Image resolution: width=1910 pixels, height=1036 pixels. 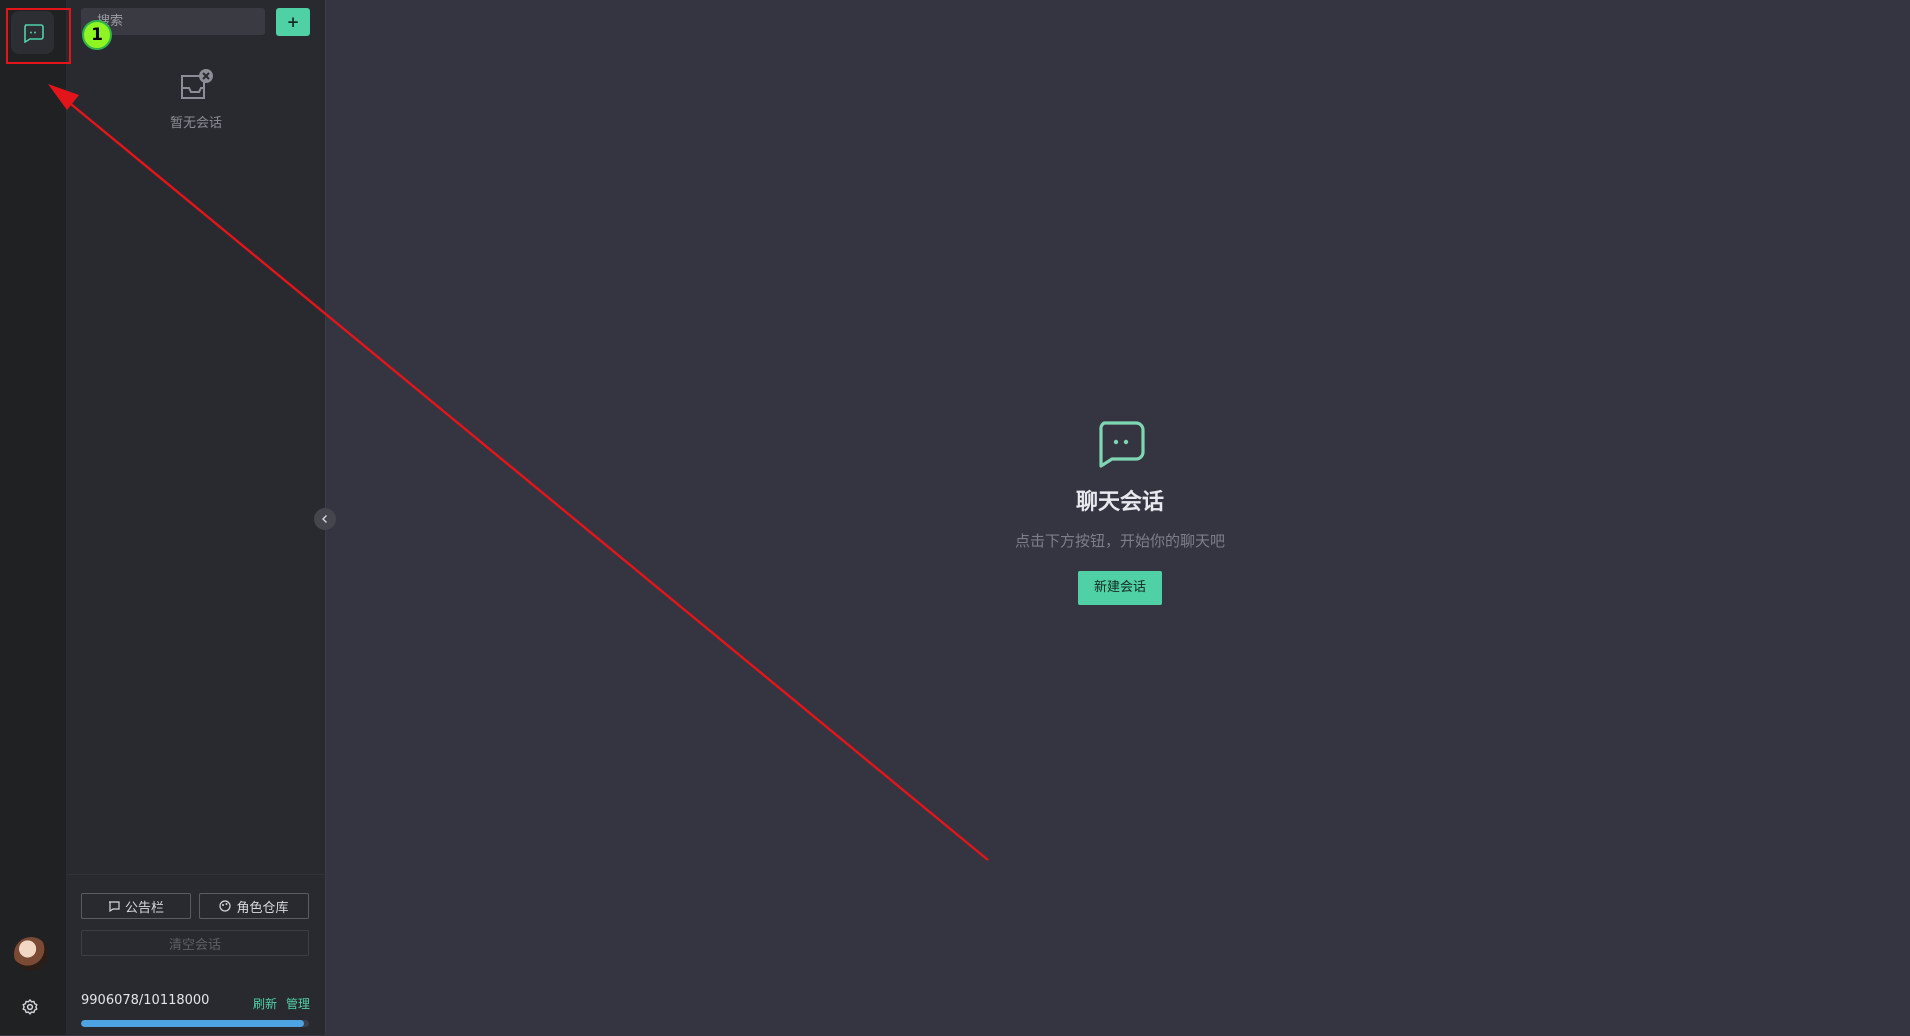 I want to click on quota-text: 9906078/10118000, so click(x=145, y=1000).